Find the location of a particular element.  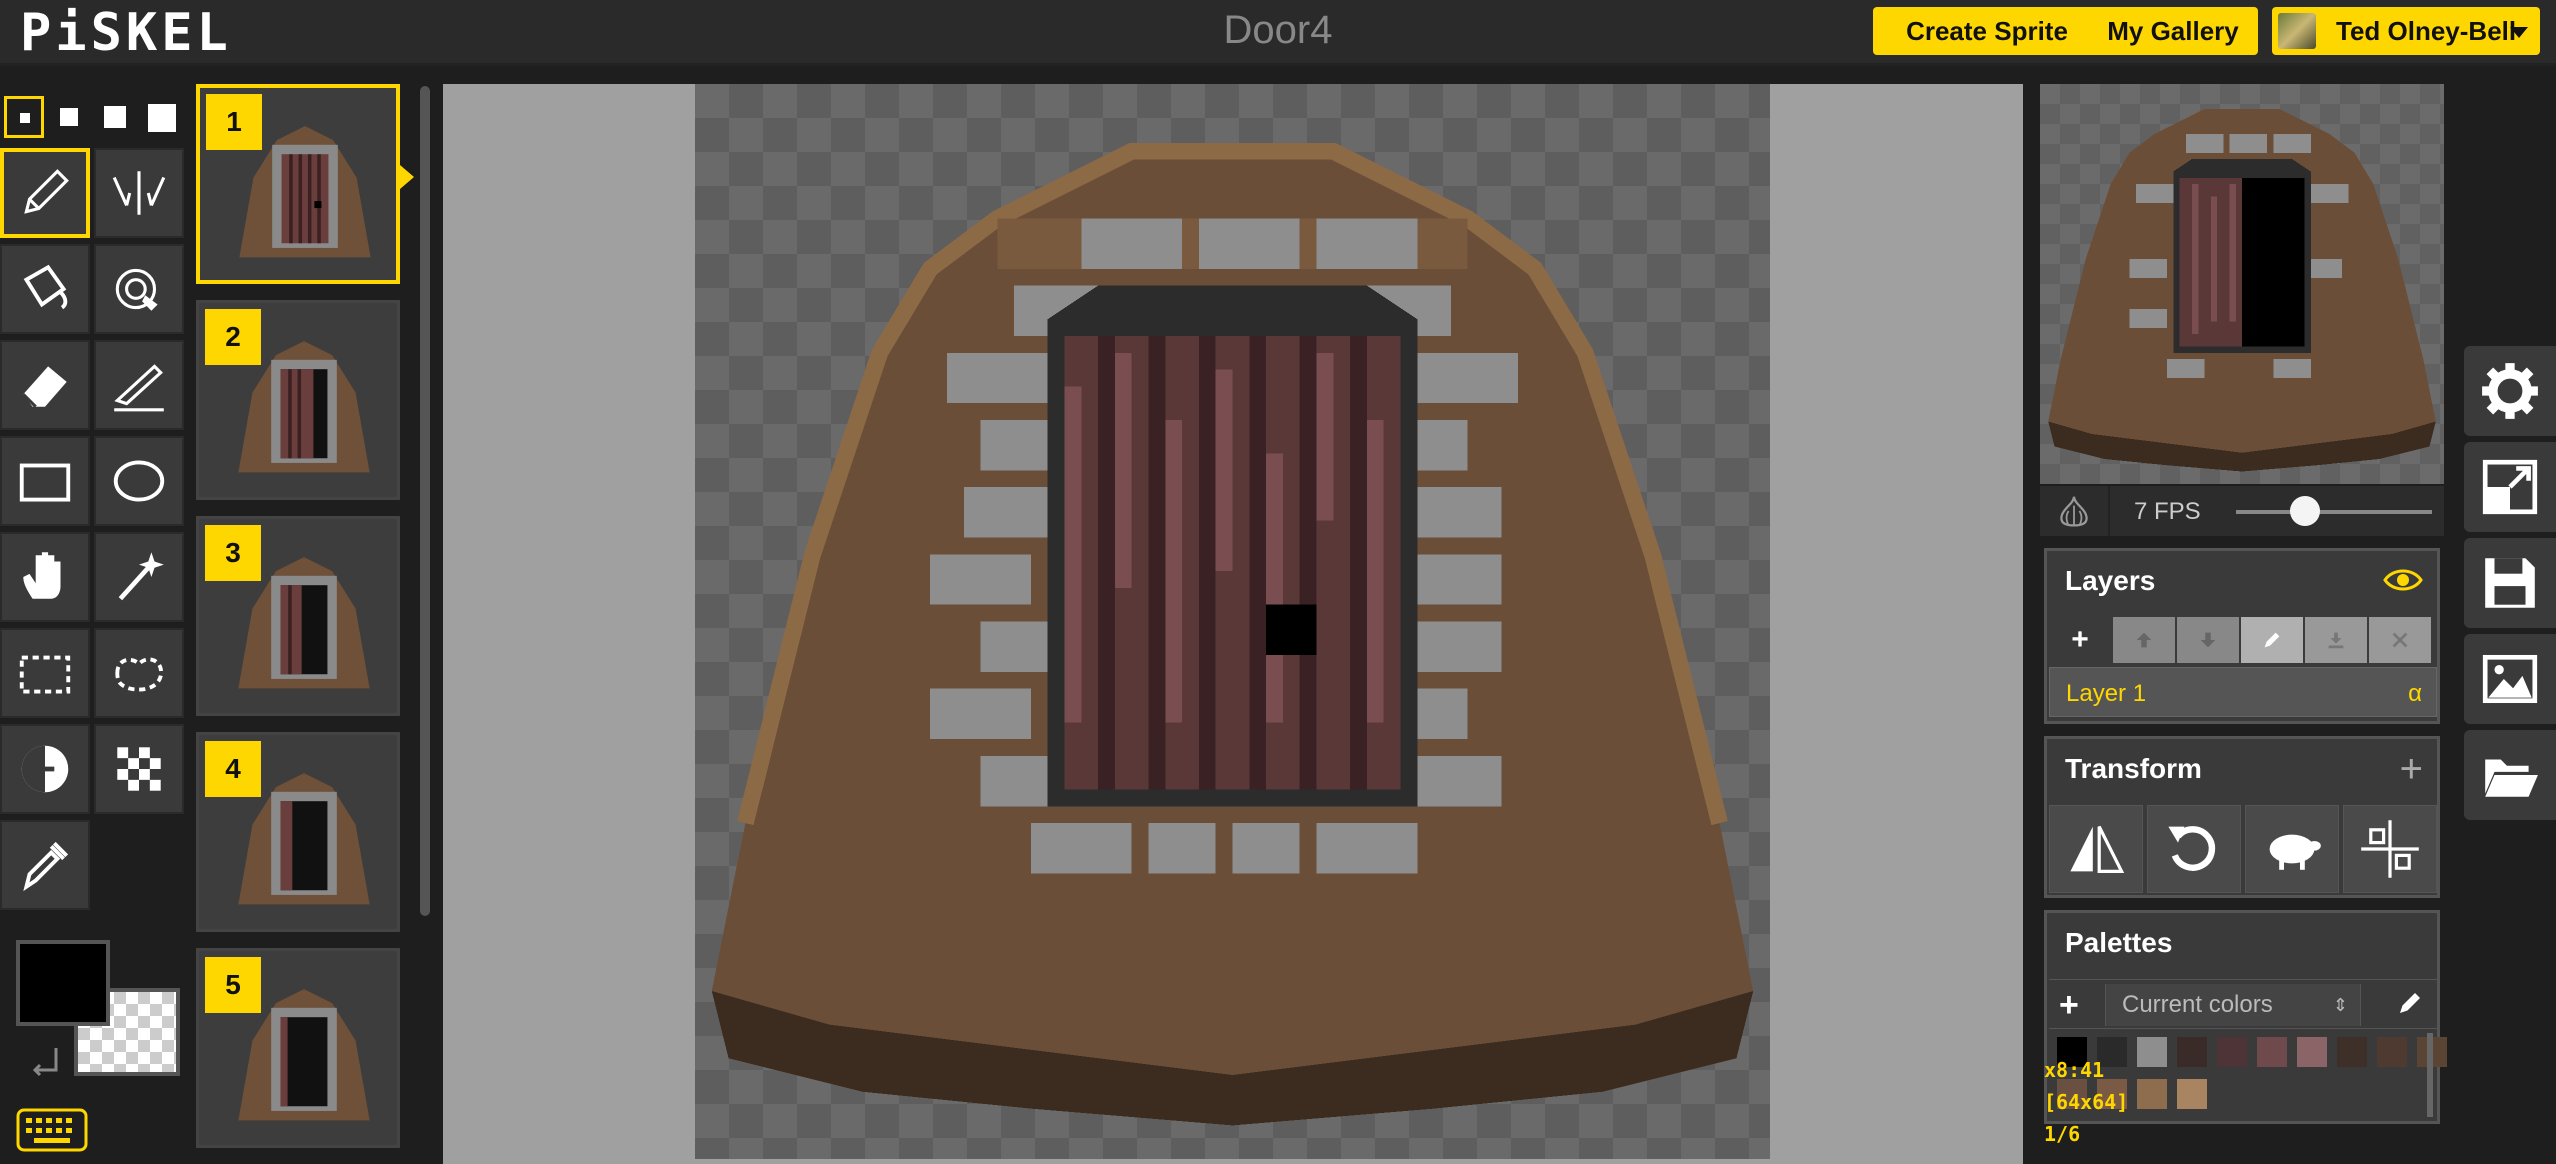

rectangle-selection-tool is located at coordinates (45, 673).